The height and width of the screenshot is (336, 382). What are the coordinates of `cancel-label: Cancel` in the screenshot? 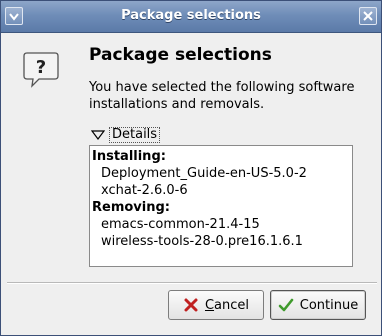 It's located at (227, 305).